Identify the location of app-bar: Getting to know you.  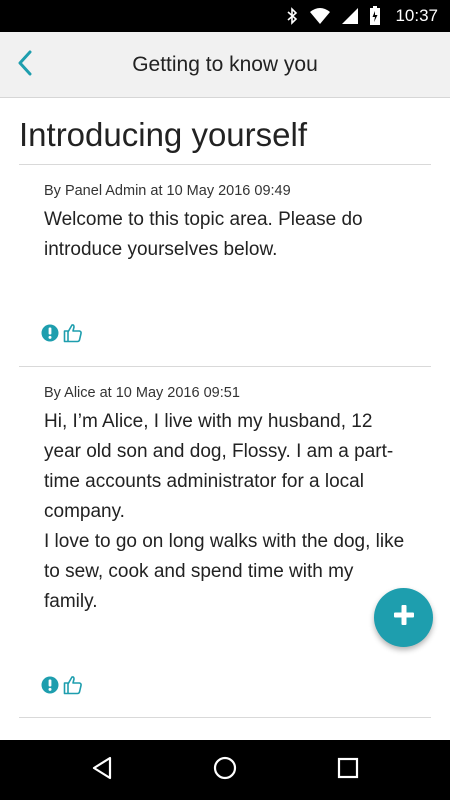
(225, 65).